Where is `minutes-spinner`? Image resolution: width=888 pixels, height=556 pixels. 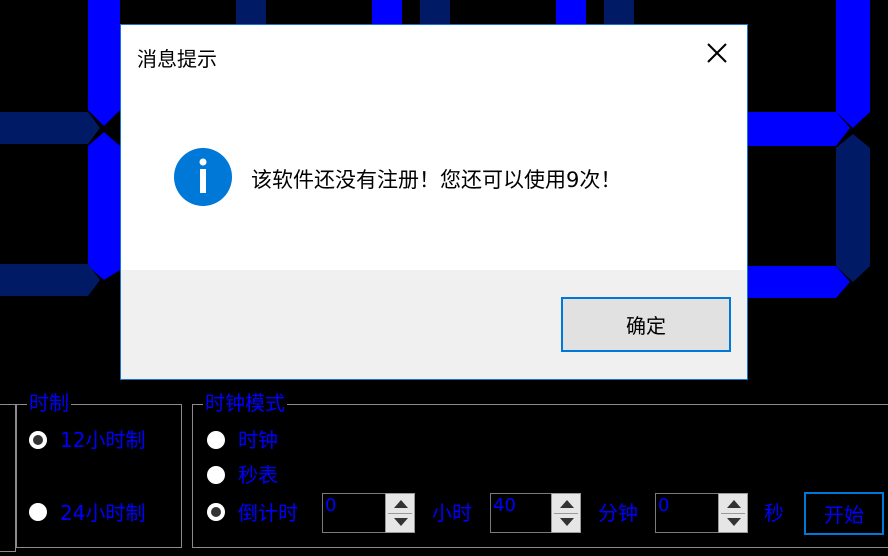 minutes-spinner is located at coordinates (566, 513).